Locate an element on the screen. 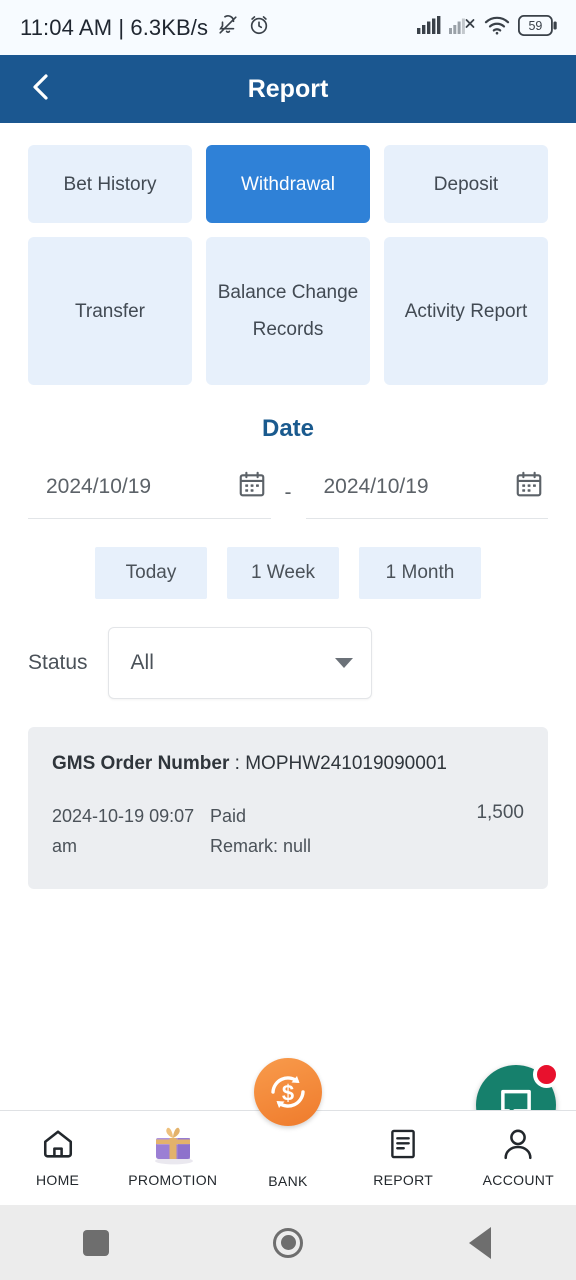 The height and width of the screenshot is (1280, 576). status-bar-right: 59 is located at coordinates (487, 27).